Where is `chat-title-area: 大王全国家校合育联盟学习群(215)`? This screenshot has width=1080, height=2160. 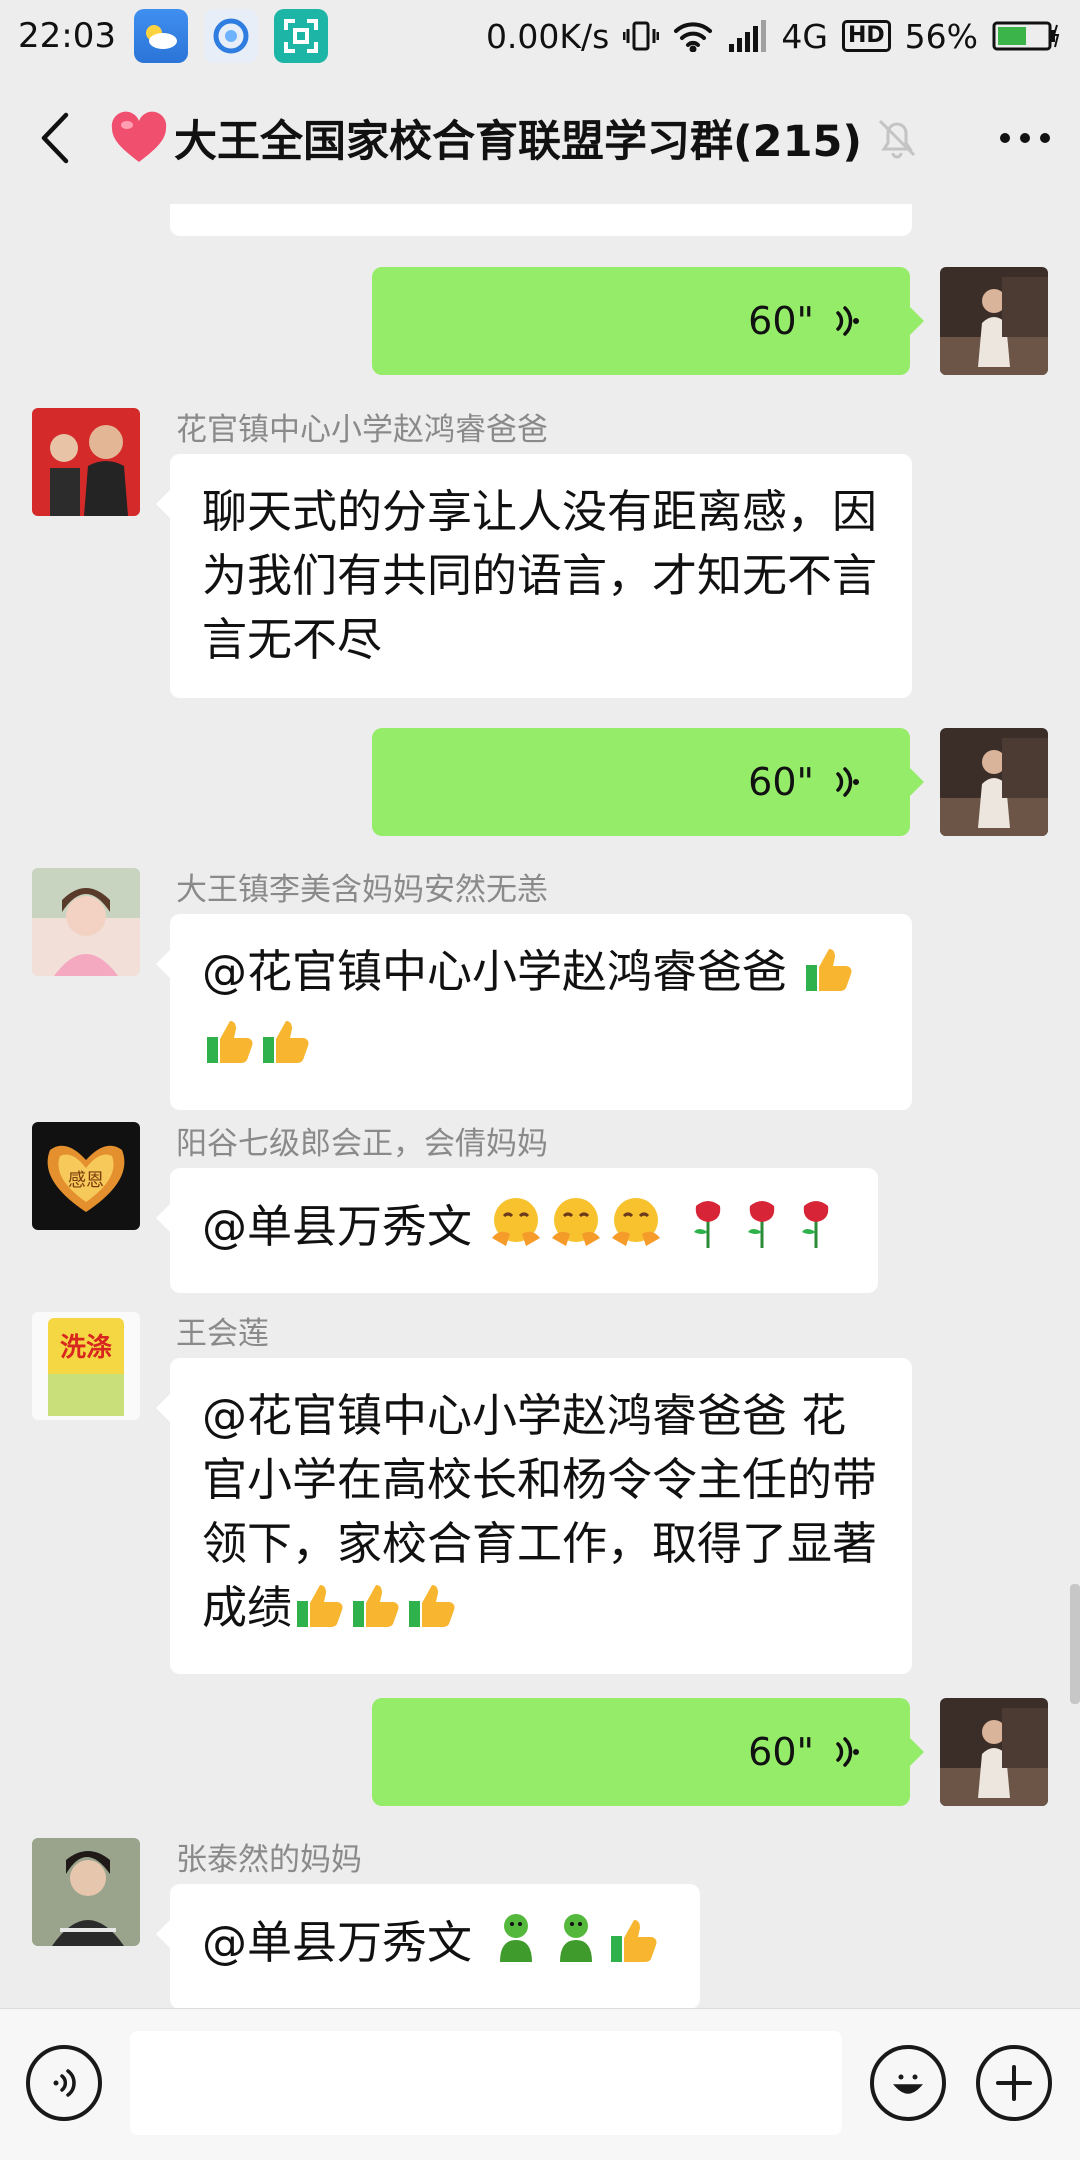
chat-title-area: 大王全国家校合育联盟学习群(215) is located at coordinates (540, 138).